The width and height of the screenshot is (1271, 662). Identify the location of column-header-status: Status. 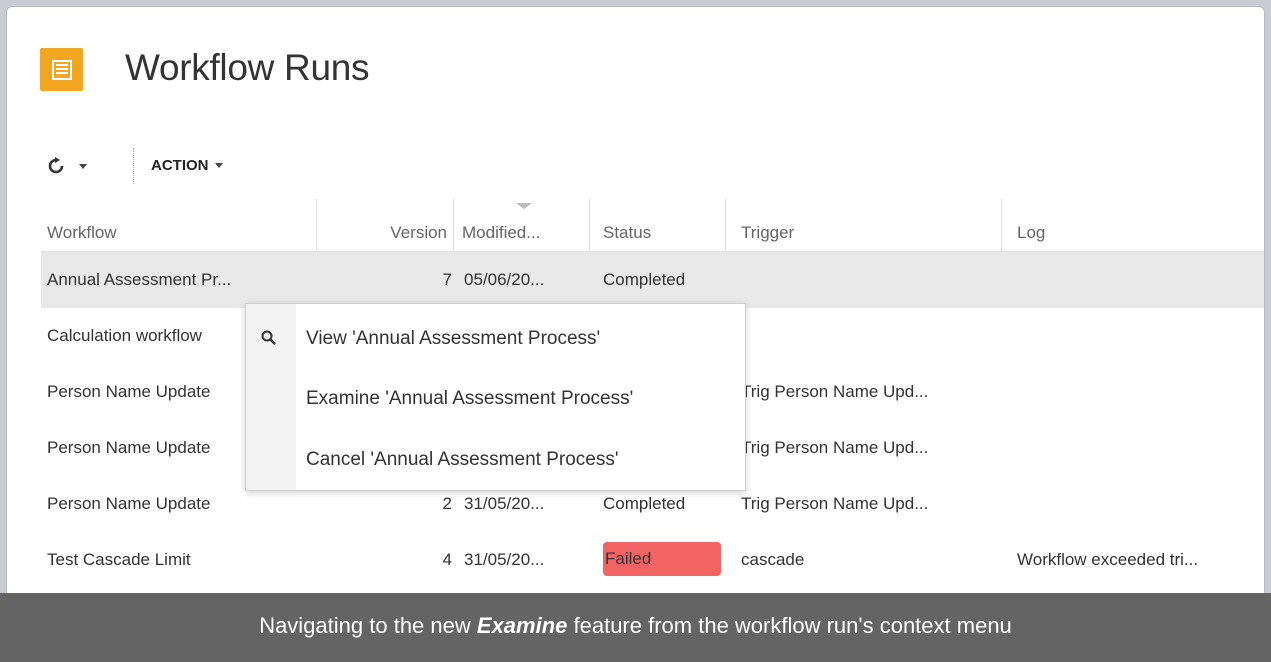
(658, 225).